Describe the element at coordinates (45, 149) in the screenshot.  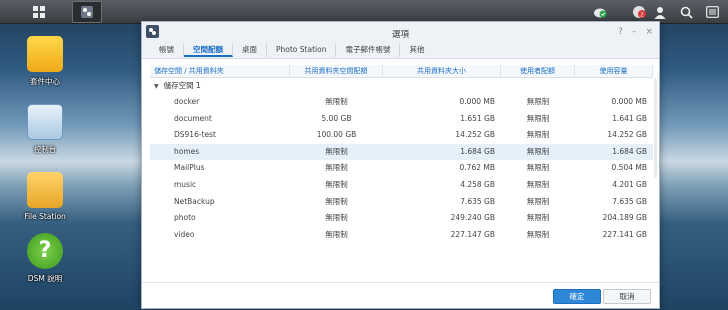
I see `desktop-icon-label: 控制台` at that location.